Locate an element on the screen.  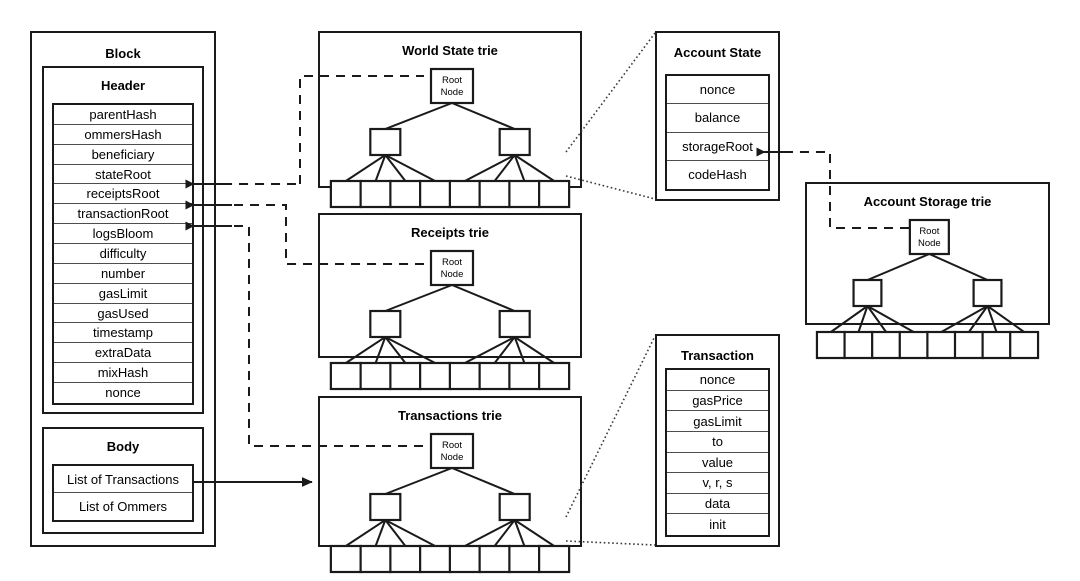
header-field-parenthash: parentHash is located at coordinates (123, 115).